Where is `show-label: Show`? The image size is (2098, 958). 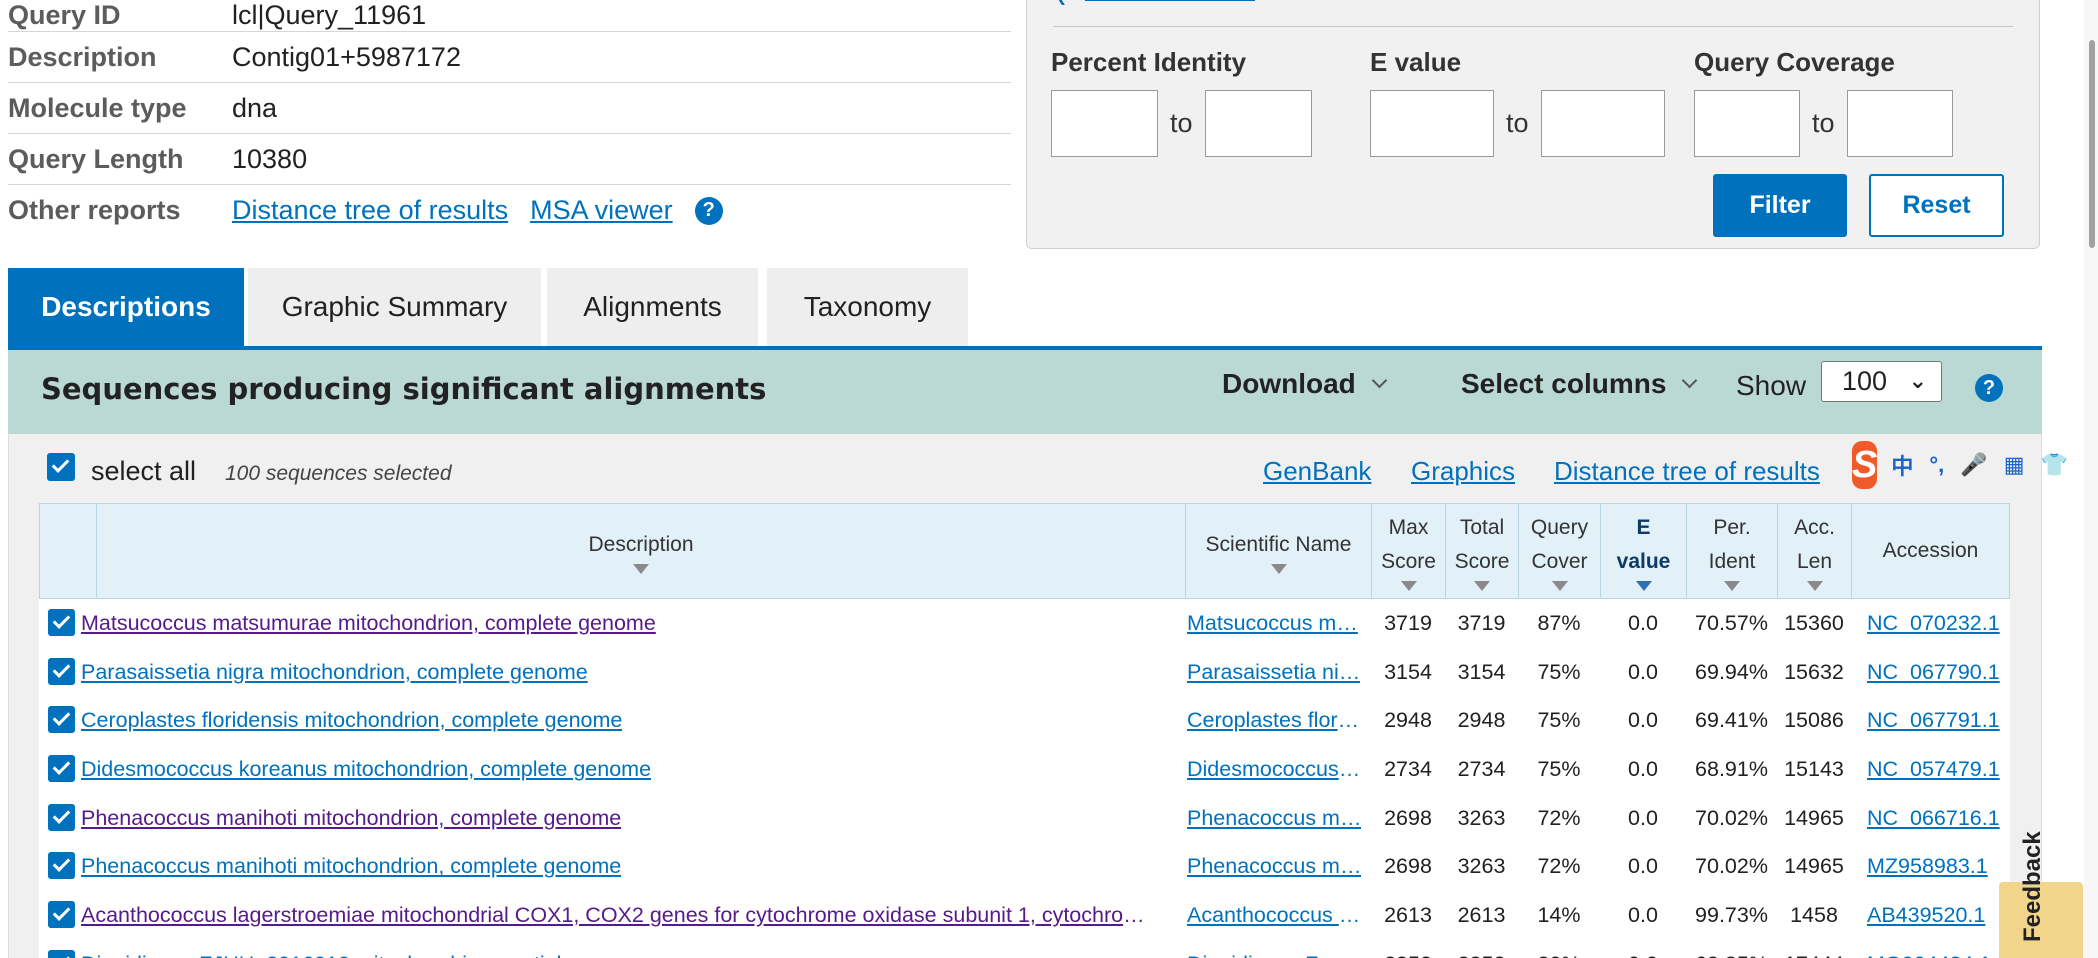
show-label: Show is located at coordinates (1771, 385).